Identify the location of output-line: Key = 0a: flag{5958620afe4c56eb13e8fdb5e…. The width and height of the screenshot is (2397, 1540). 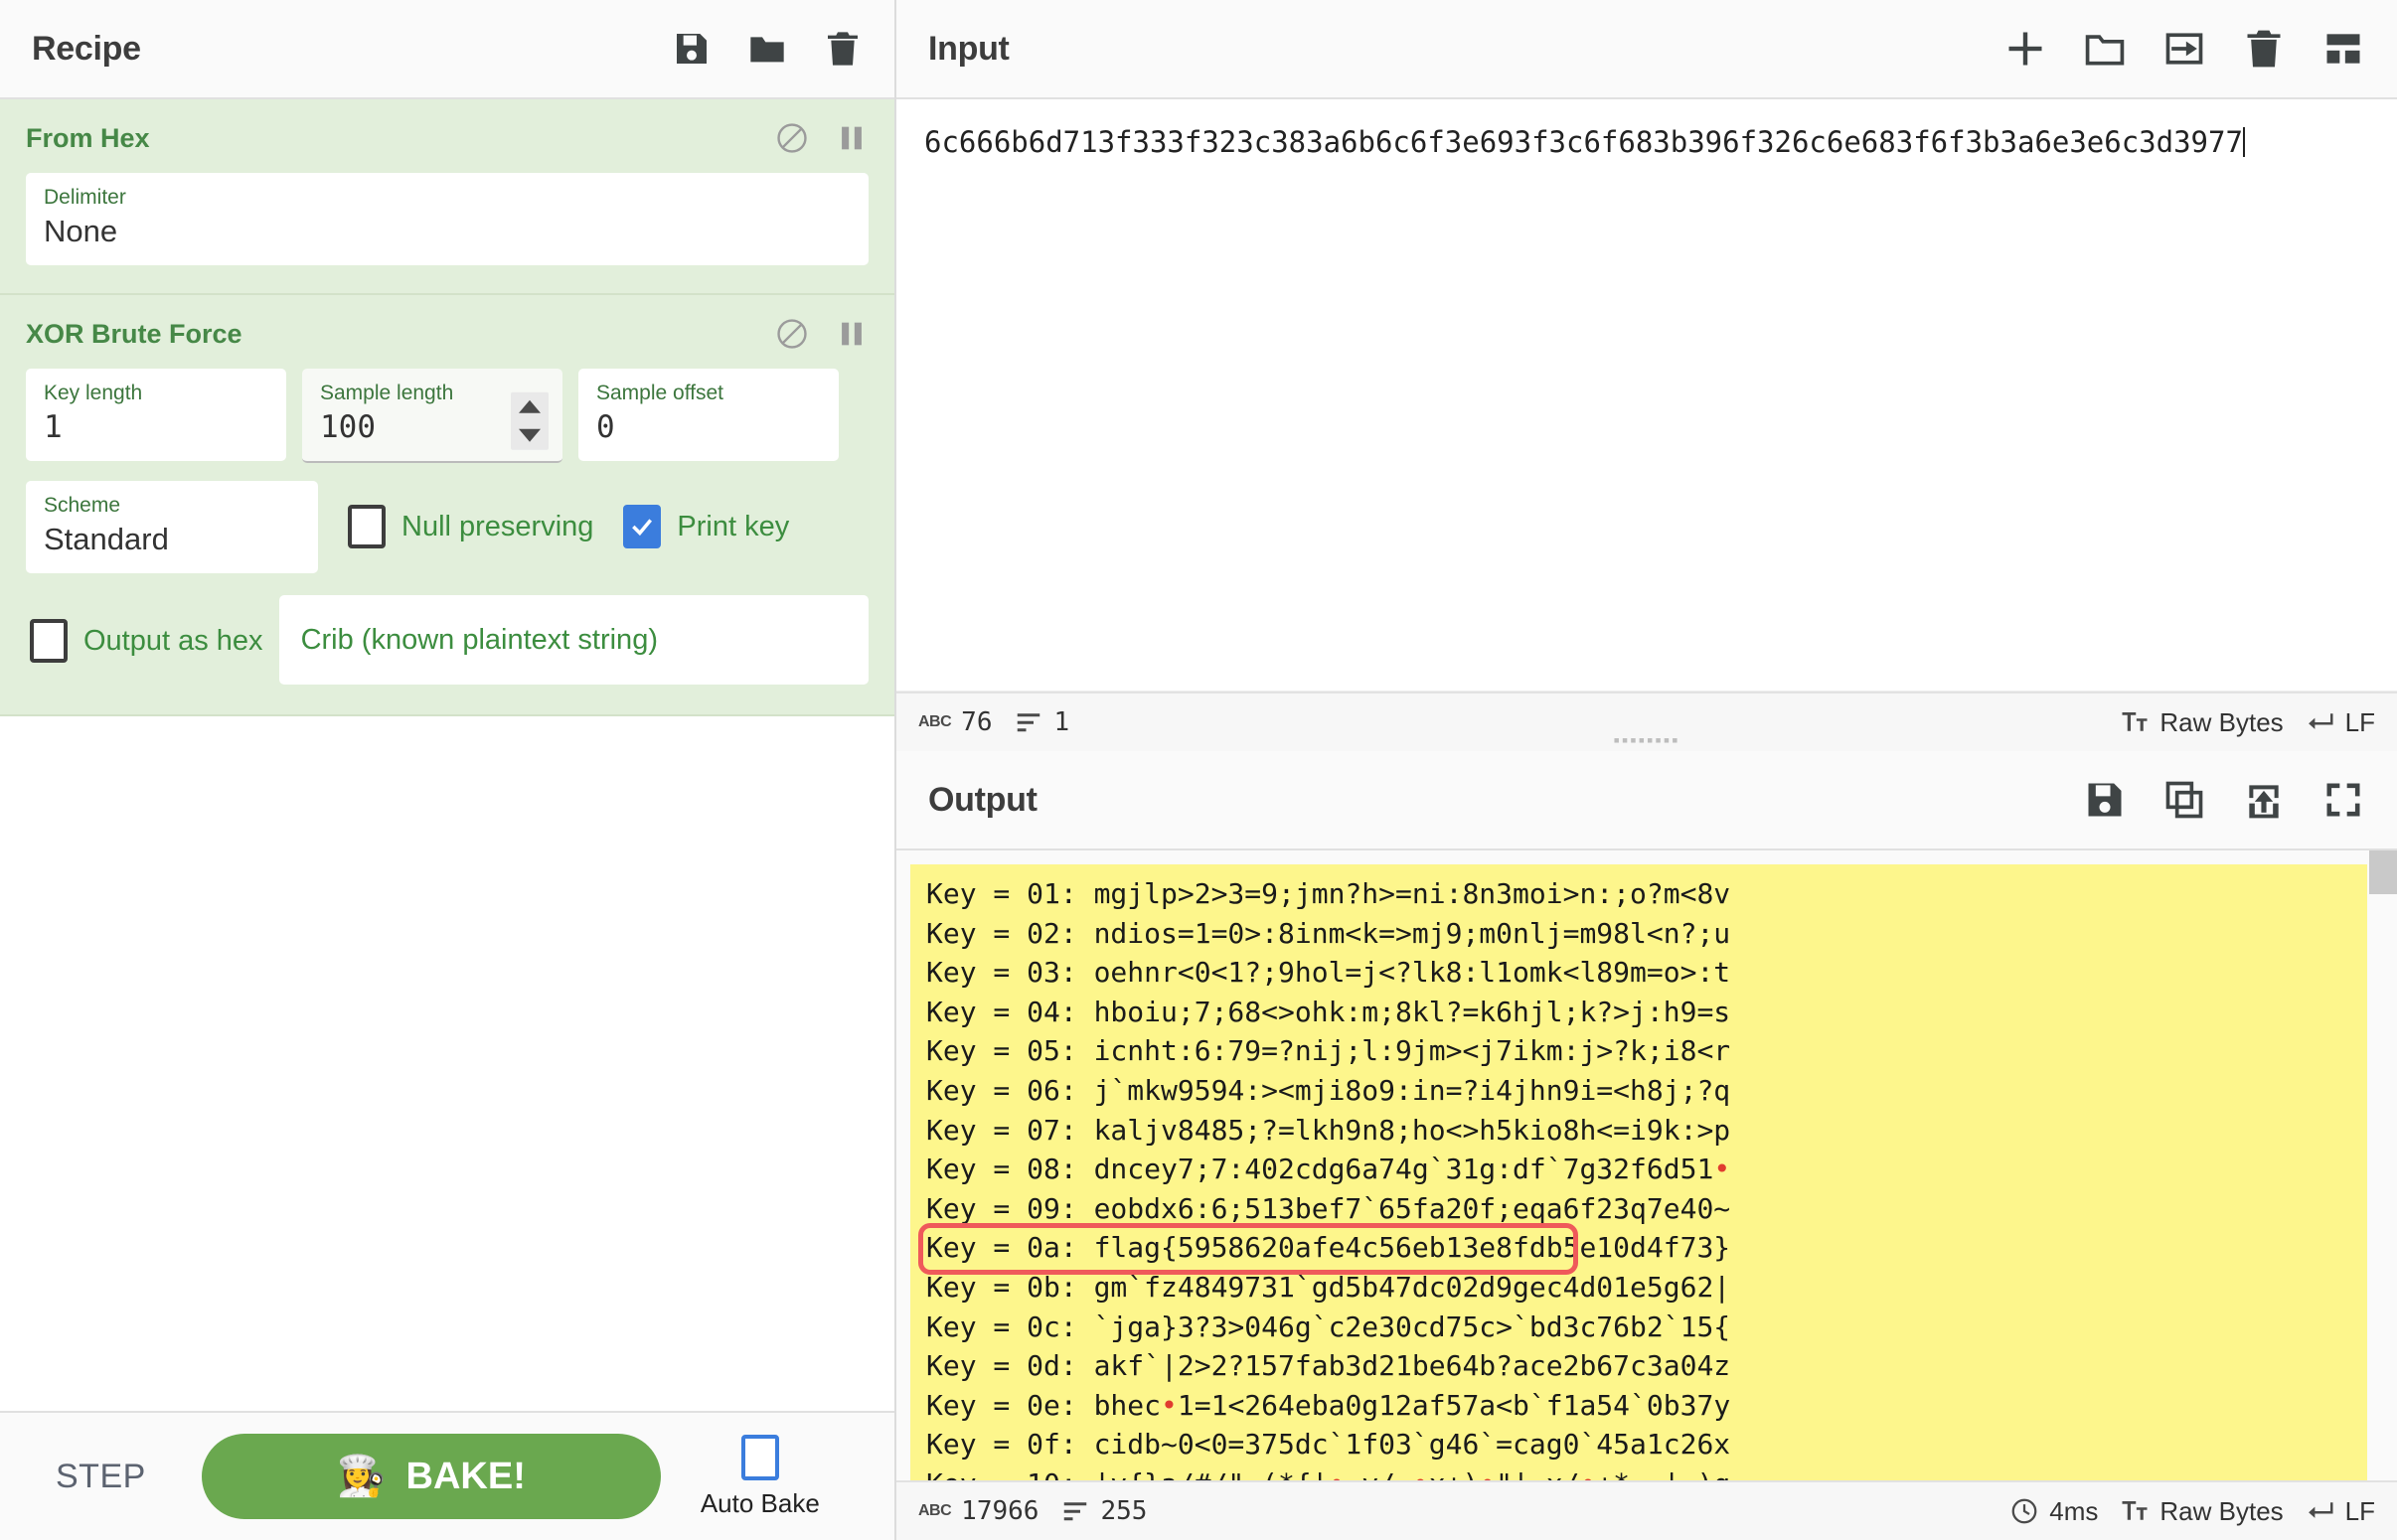
(1328, 1248).